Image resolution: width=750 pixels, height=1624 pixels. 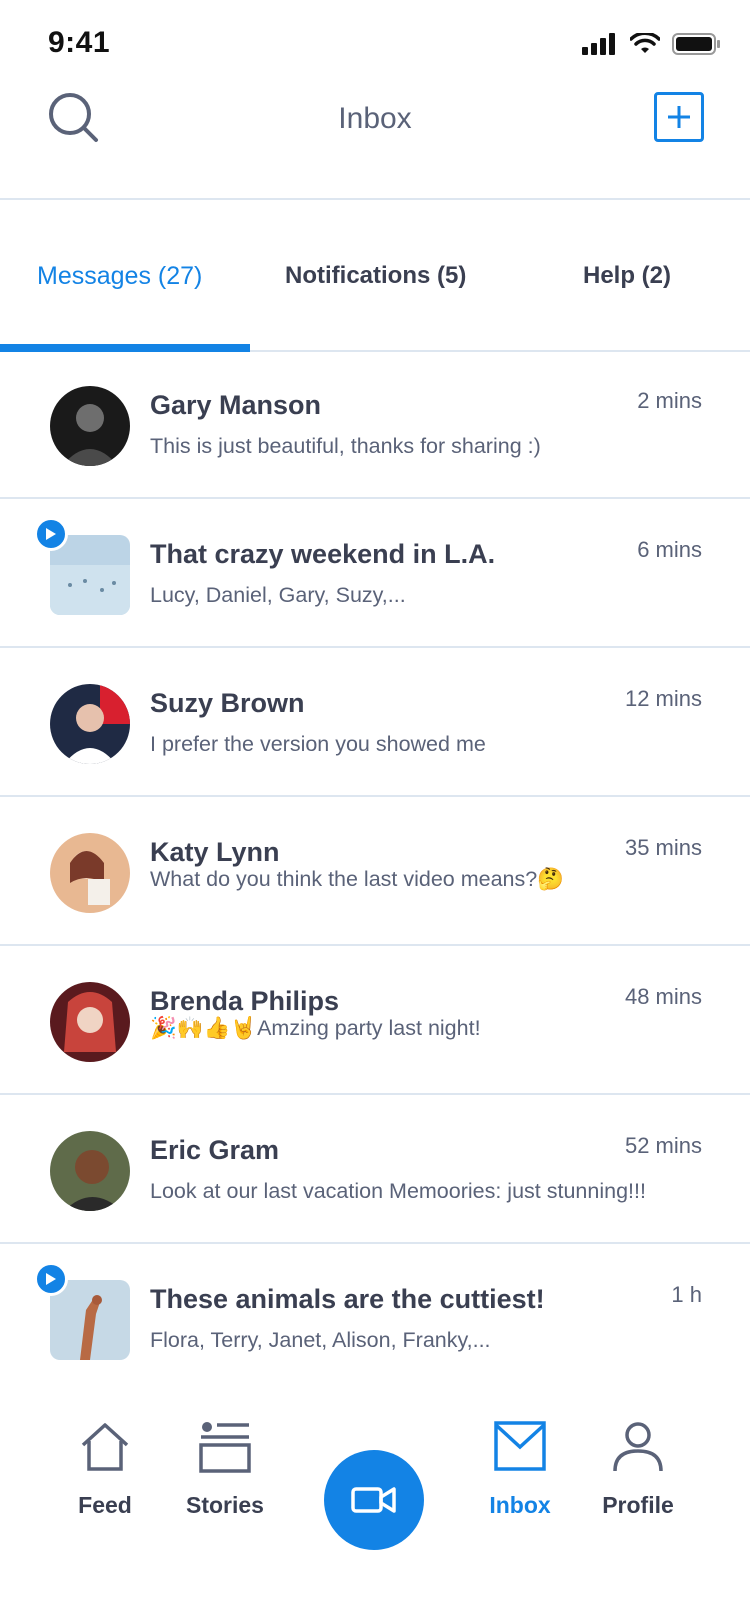 I want to click on message-time: 1 h, so click(x=686, y=1294).